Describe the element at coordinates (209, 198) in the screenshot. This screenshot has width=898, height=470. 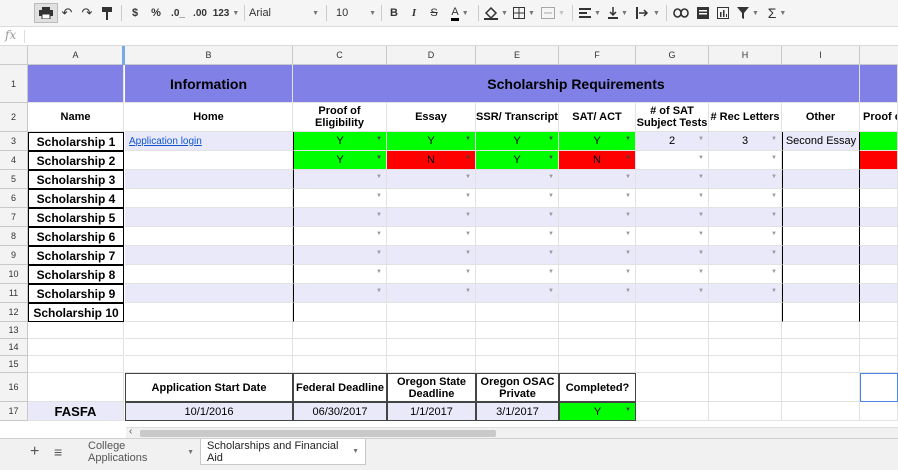
I see `cell-b6` at that location.